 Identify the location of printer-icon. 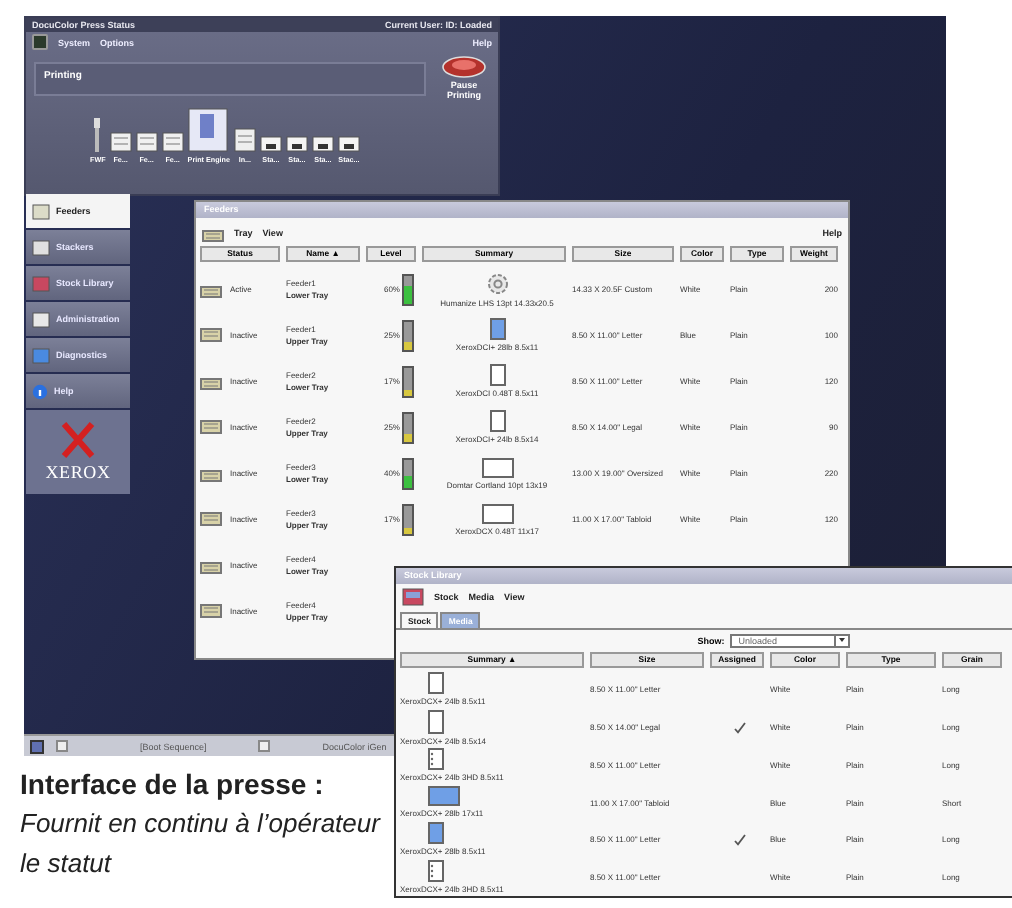
(40, 42).